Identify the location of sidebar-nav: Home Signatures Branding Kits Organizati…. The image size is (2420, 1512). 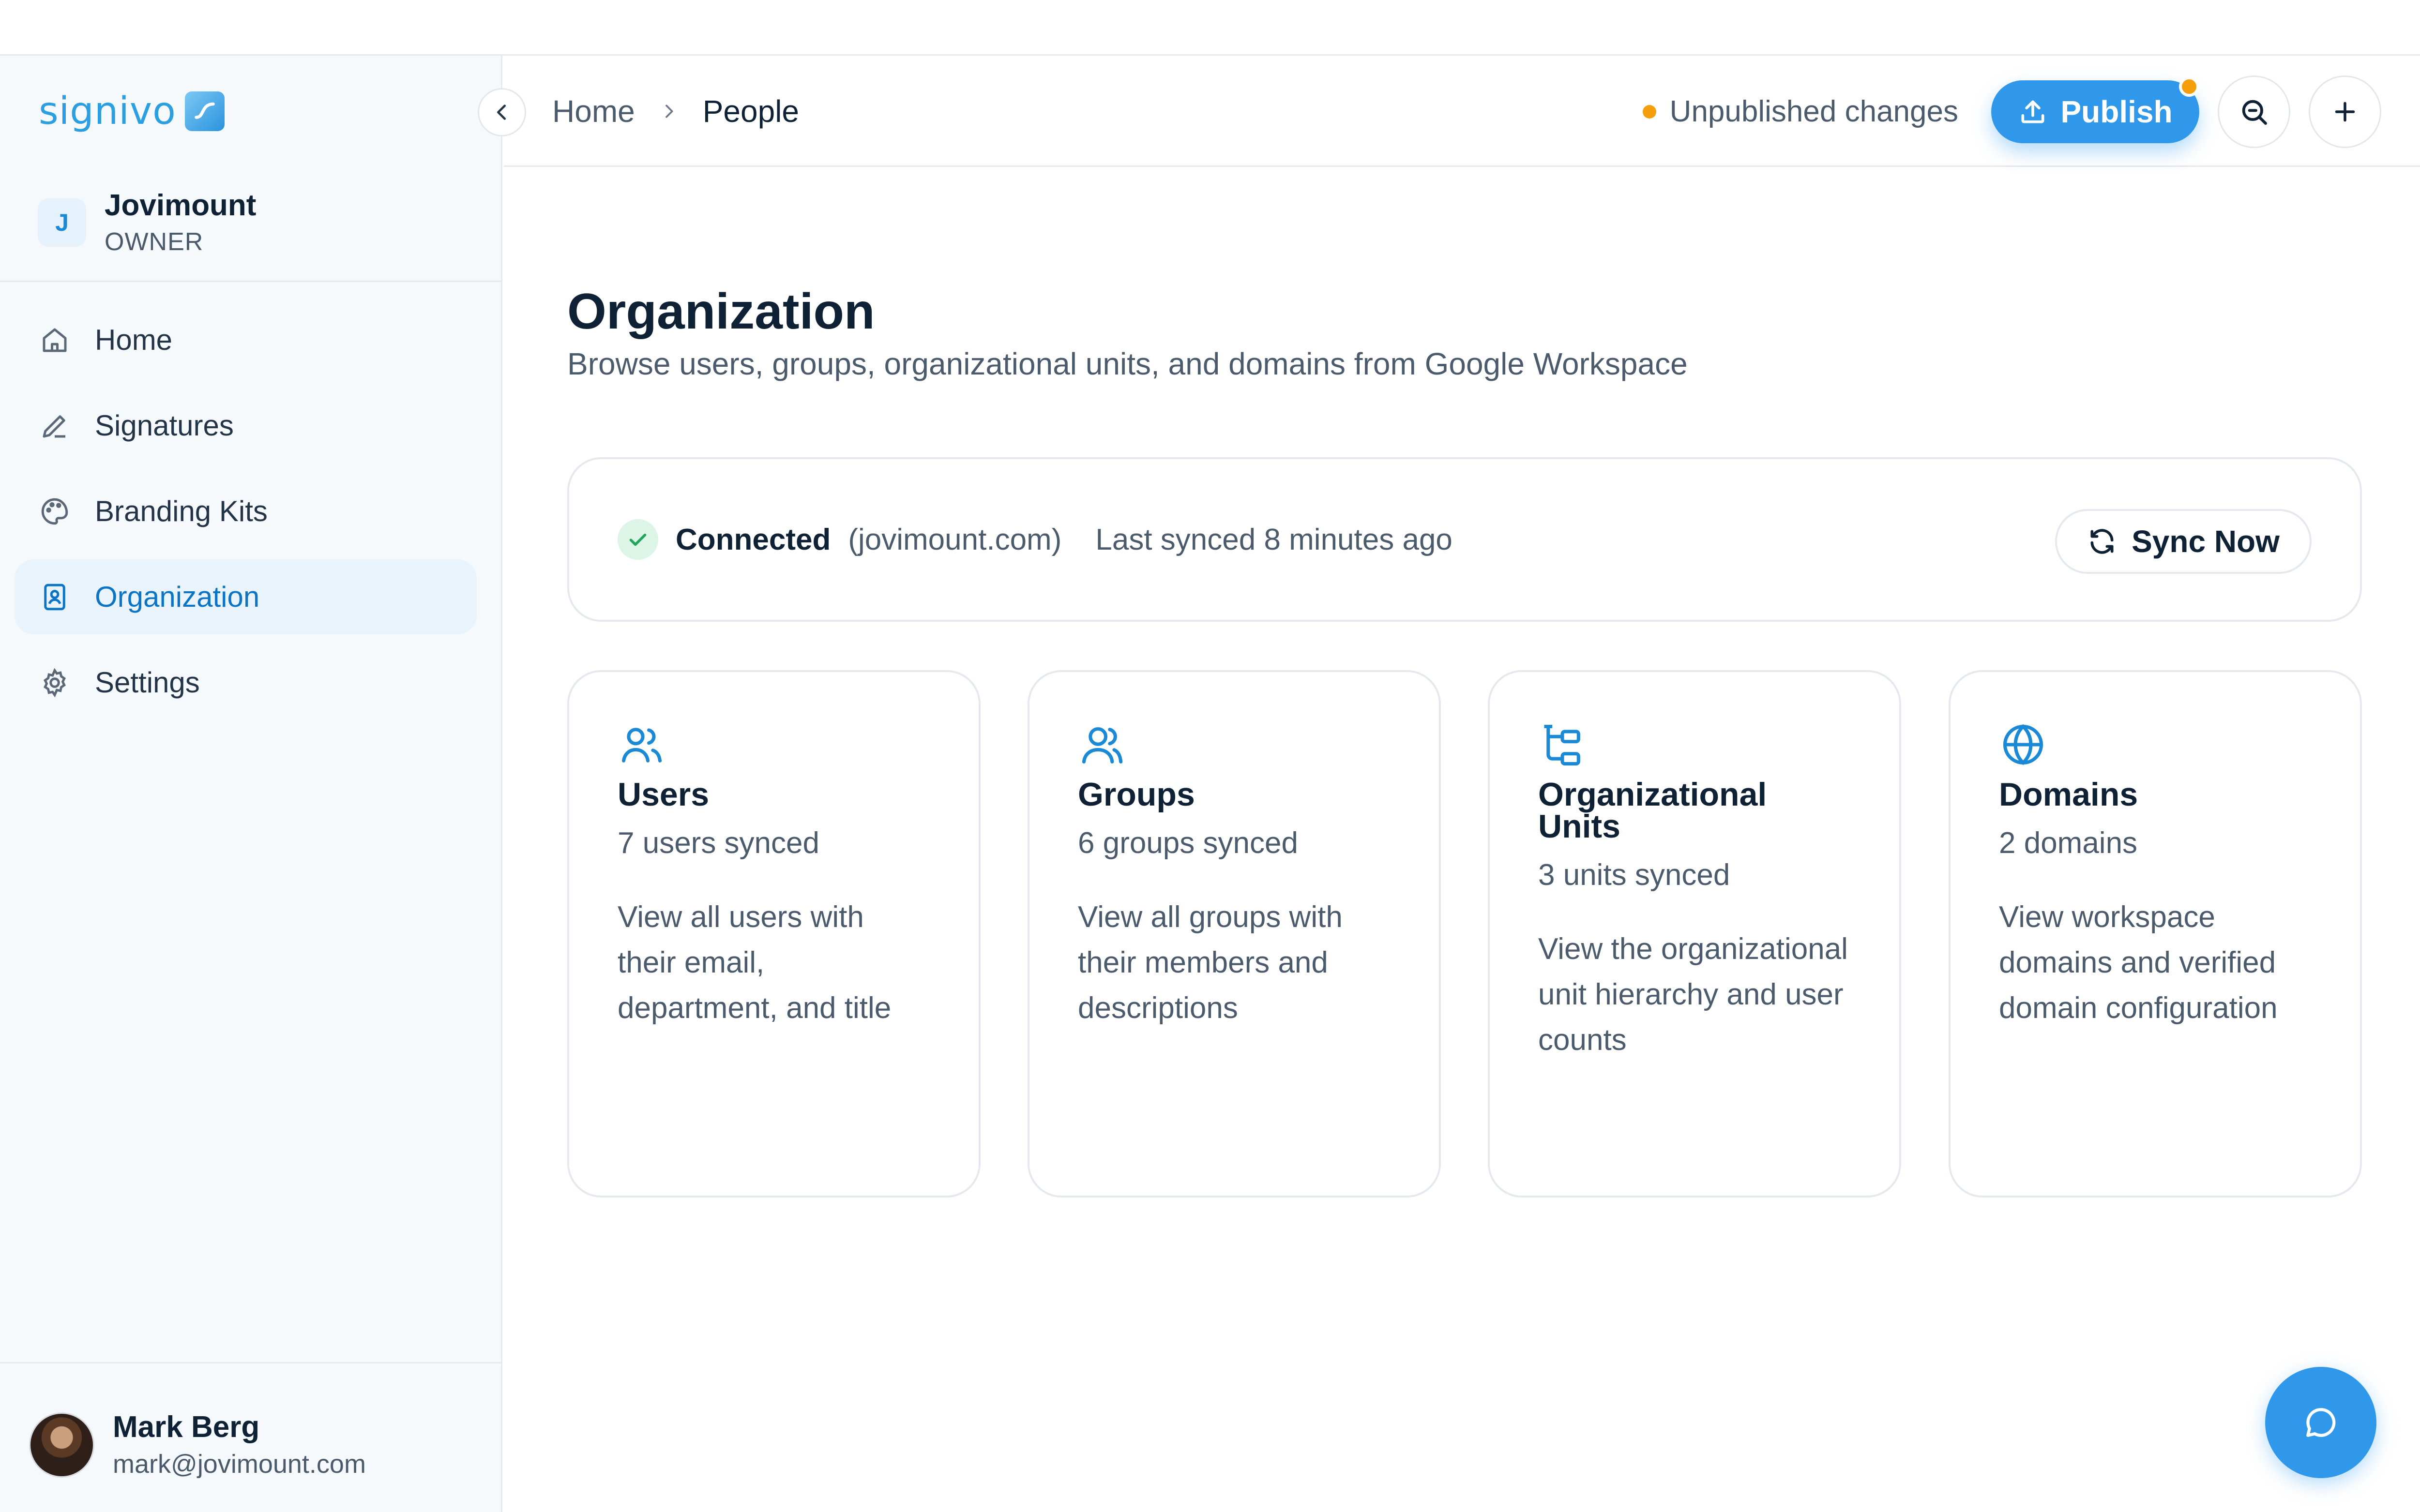
(246, 516).